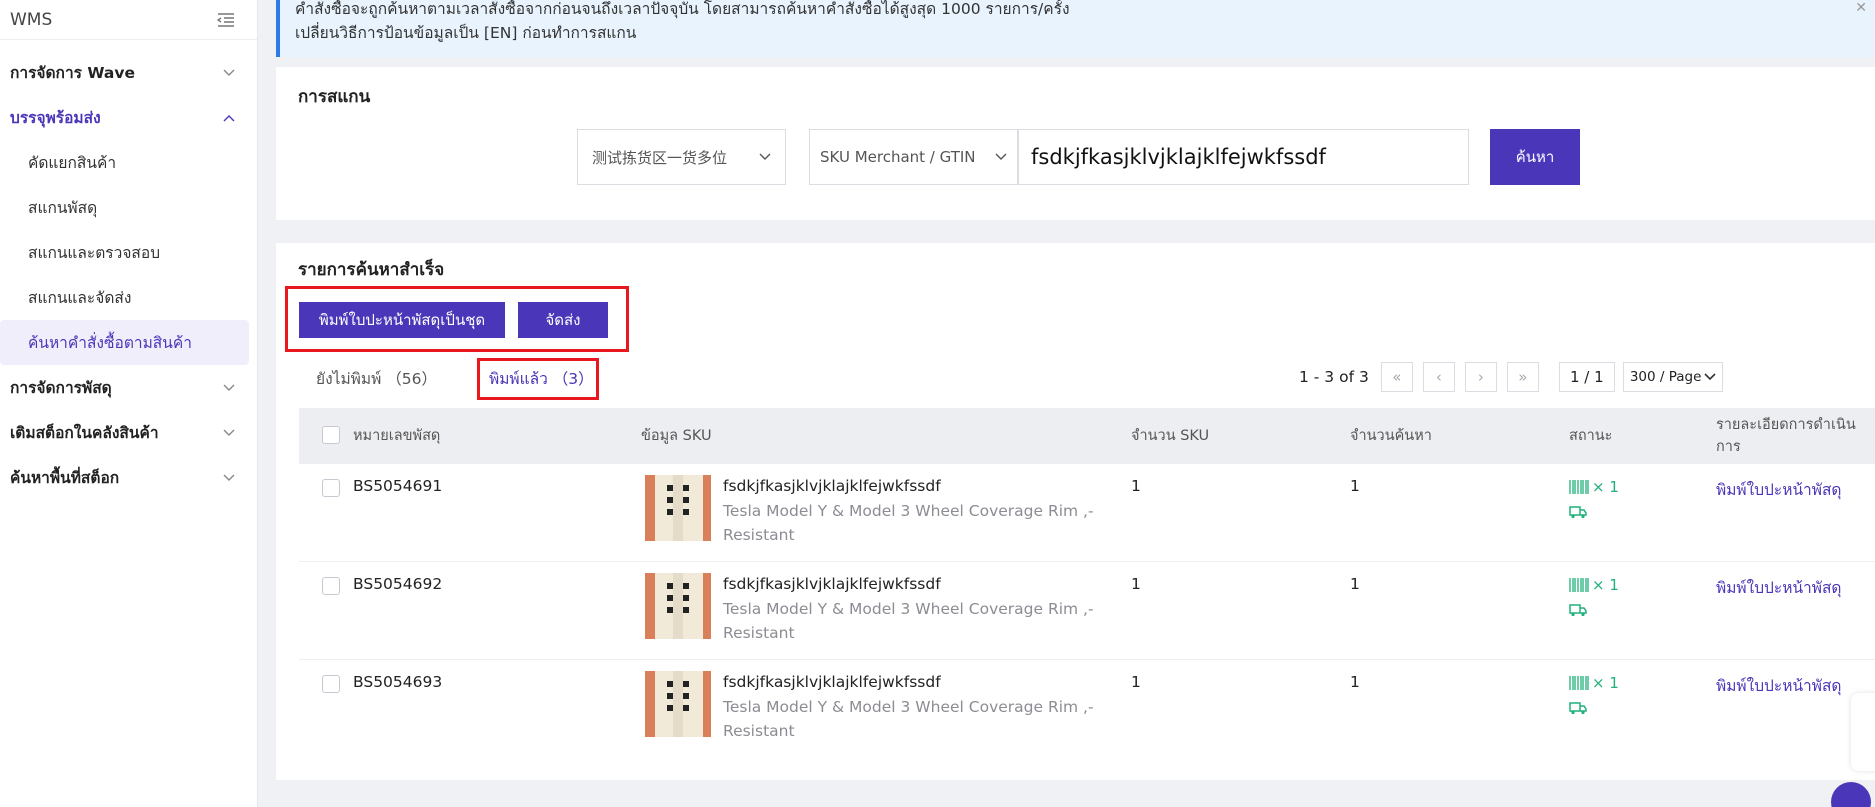 The image size is (1875, 807). I want to click on pagination: 1 - 3 of 3 « ‹ › » 1 / 1 300 / Page, so click(1511, 377).